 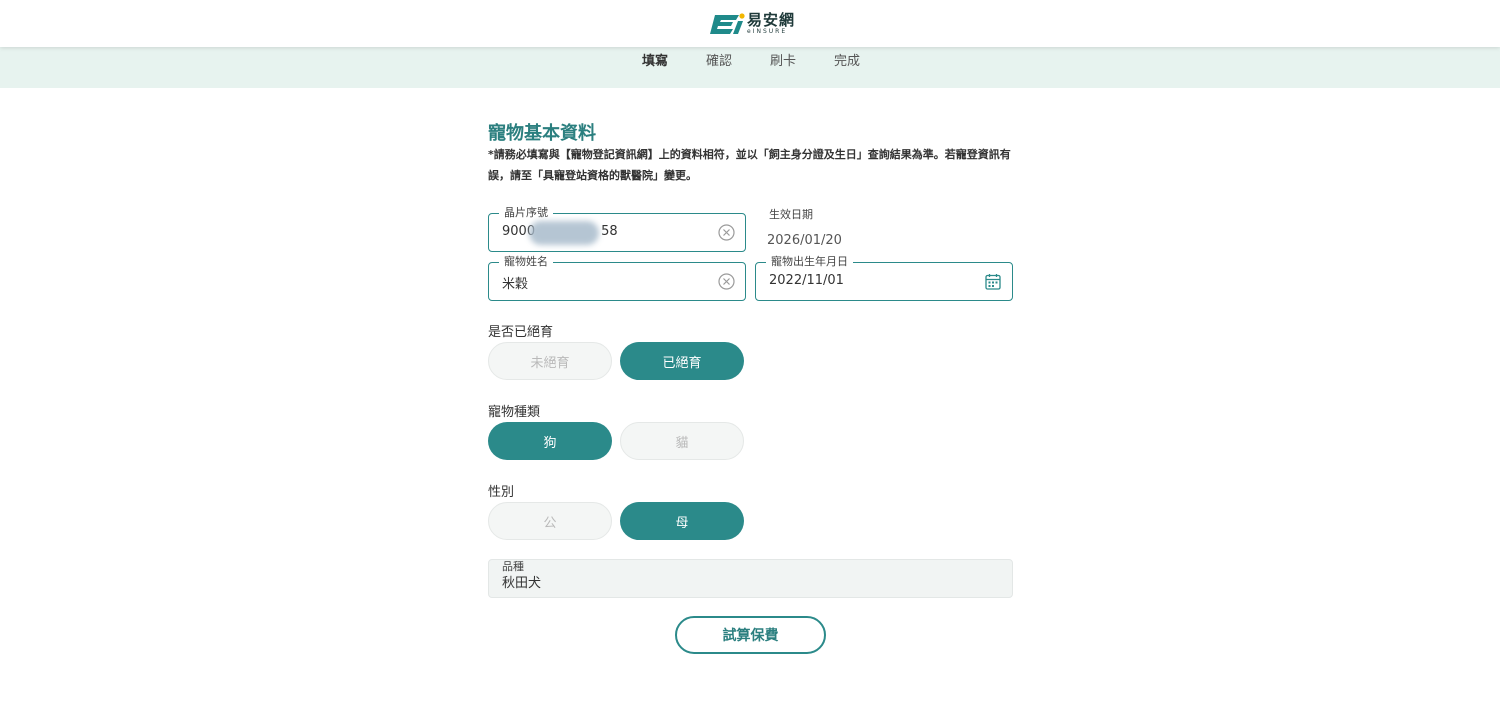 I want to click on pet-birthday-value: 2022/11/01, so click(x=806, y=280).